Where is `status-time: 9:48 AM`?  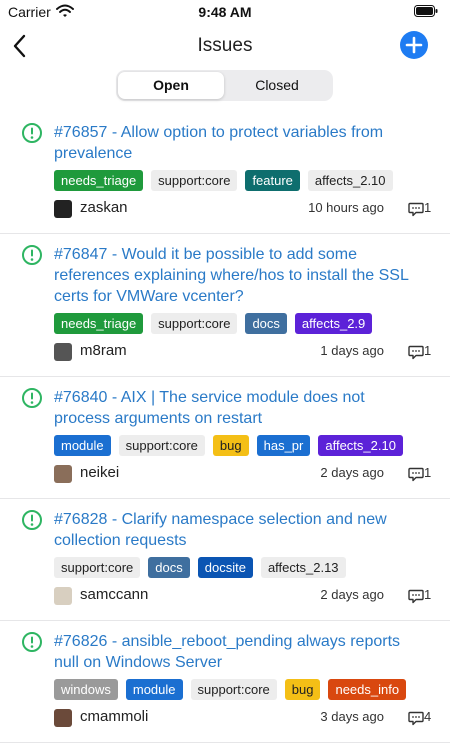
status-time: 9:48 AM is located at coordinates (225, 12).